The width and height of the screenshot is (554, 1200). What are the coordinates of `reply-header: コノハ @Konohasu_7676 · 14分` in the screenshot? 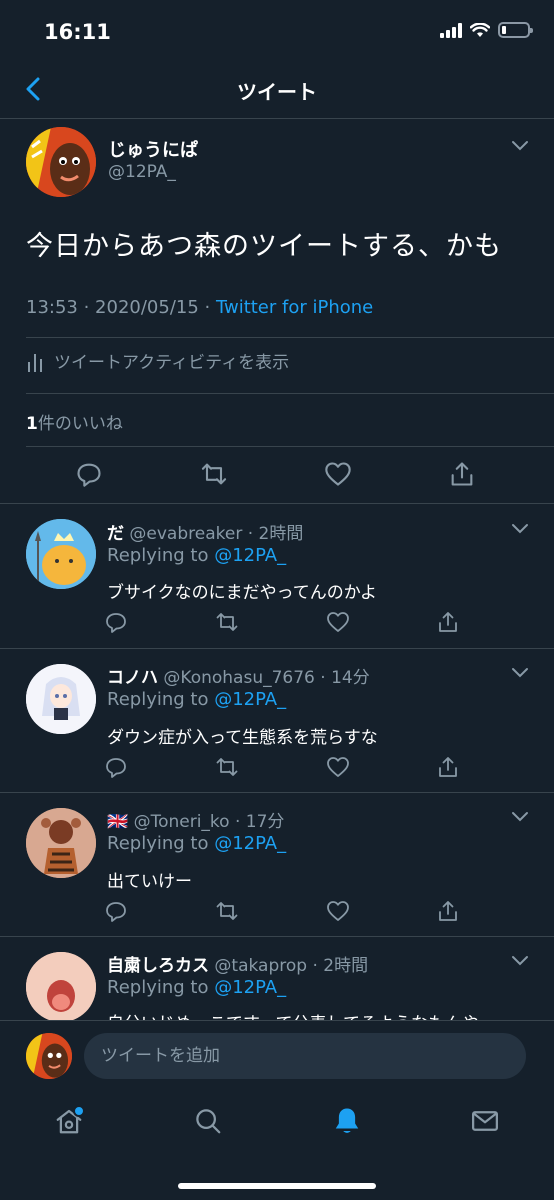 It's located at (238, 675).